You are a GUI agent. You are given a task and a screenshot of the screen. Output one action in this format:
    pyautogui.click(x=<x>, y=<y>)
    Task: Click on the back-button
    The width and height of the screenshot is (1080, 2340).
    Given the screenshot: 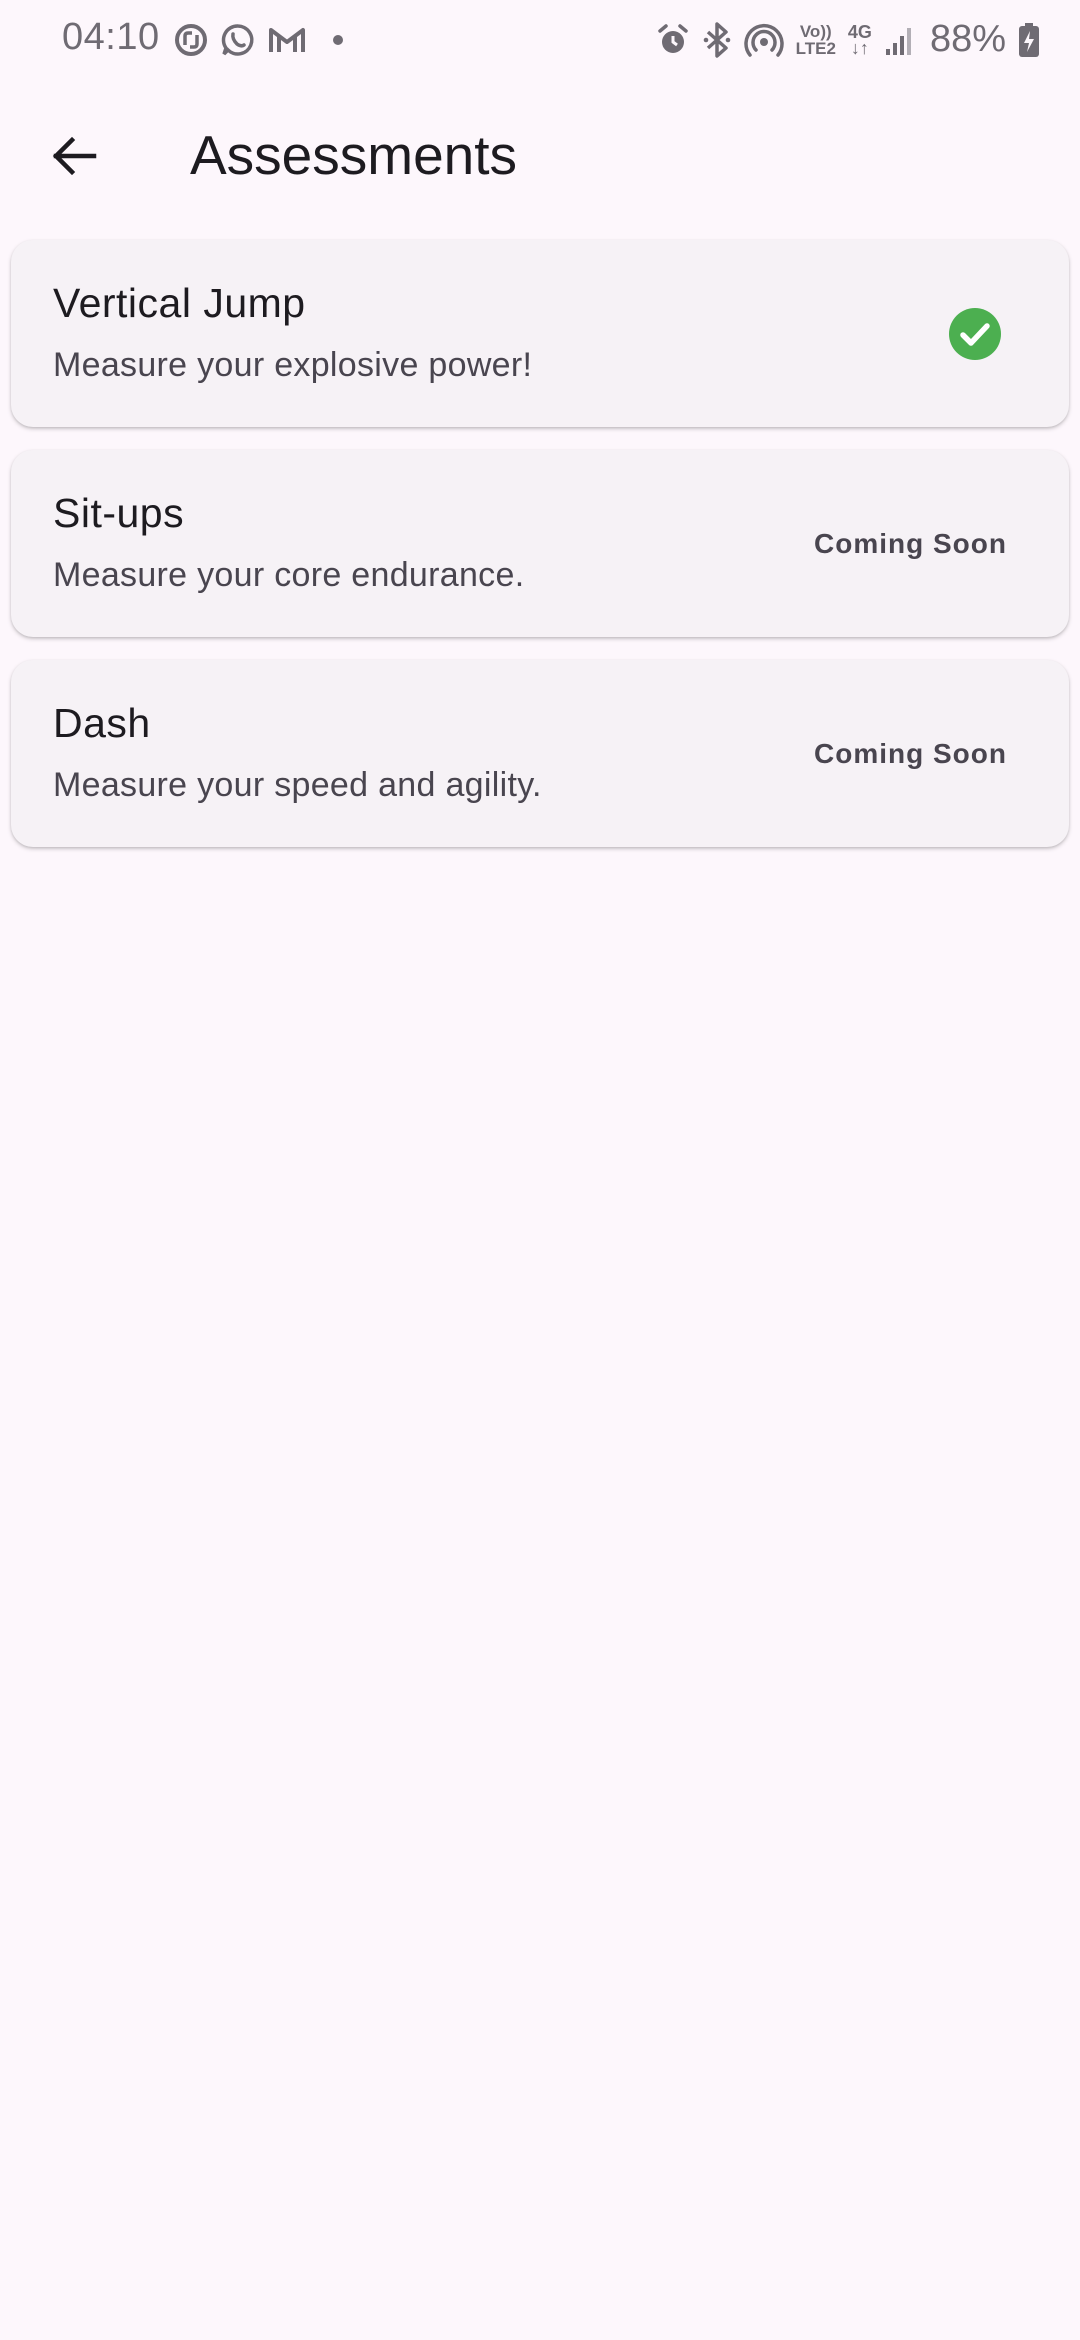 What is the action you would take?
    pyautogui.click(x=74, y=158)
    